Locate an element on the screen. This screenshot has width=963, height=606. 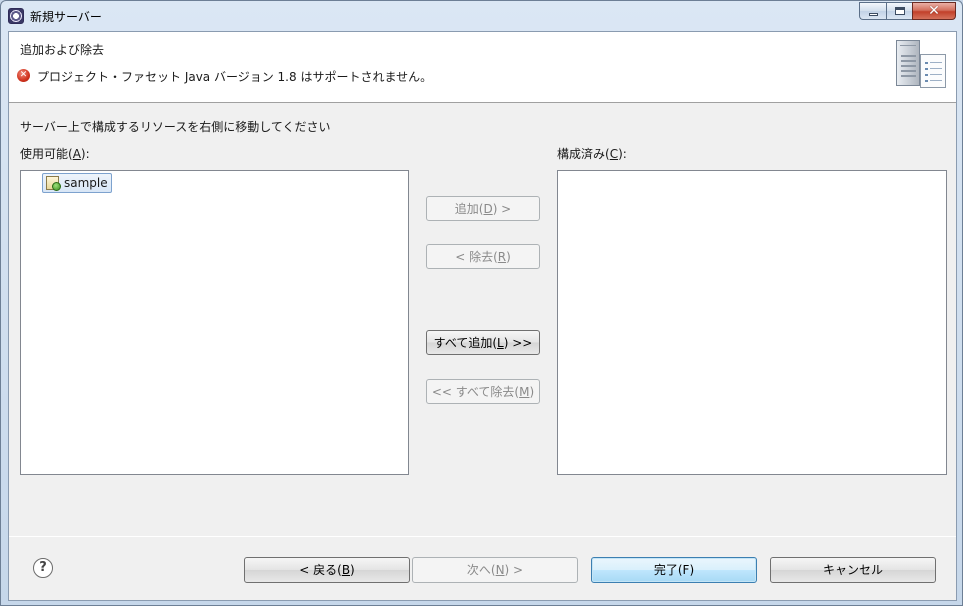
remove-all-button: << すべて除去(M) is located at coordinates (483, 391).